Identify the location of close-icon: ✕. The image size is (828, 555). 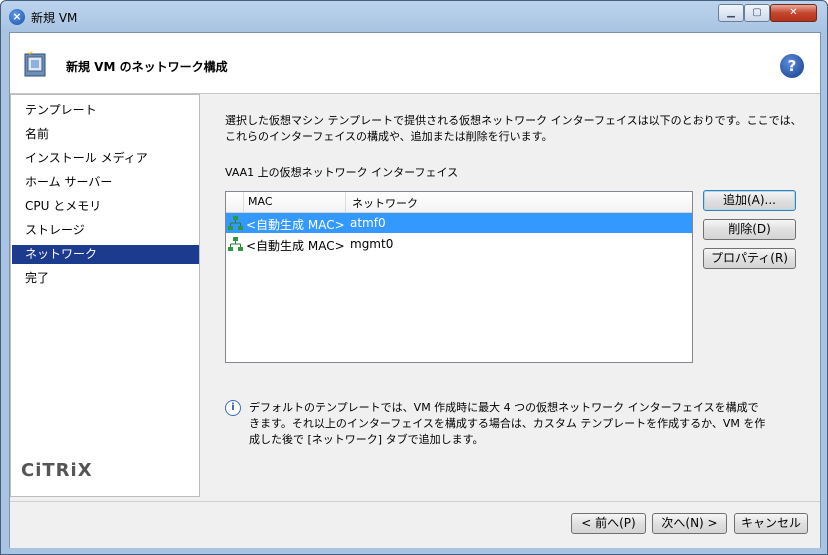
(793, 12).